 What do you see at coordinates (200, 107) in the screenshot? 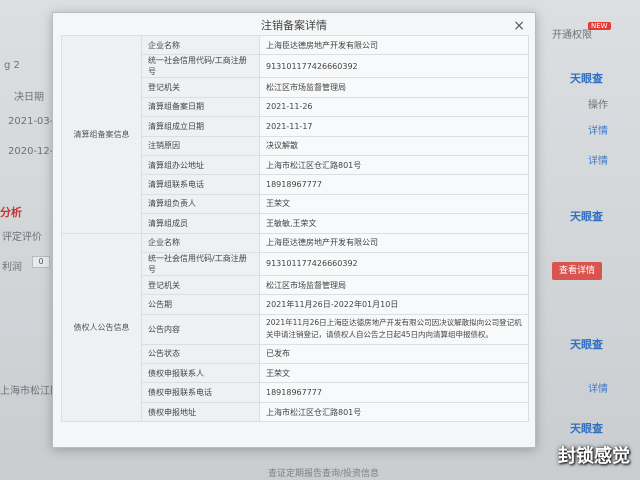
I see `field-label: 清算组备案日期` at bounding box center [200, 107].